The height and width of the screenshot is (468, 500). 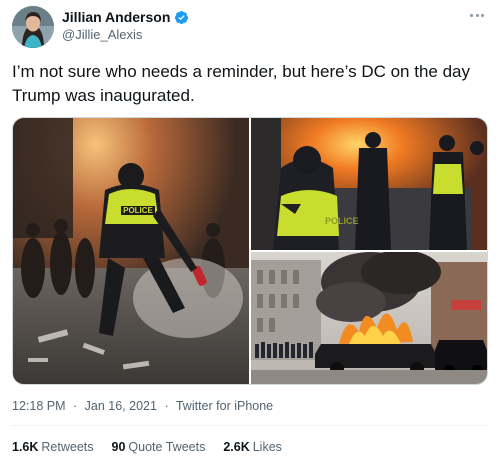 What do you see at coordinates (267, 447) in the screenshot?
I see `likes-label: Likes` at bounding box center [267, 447].